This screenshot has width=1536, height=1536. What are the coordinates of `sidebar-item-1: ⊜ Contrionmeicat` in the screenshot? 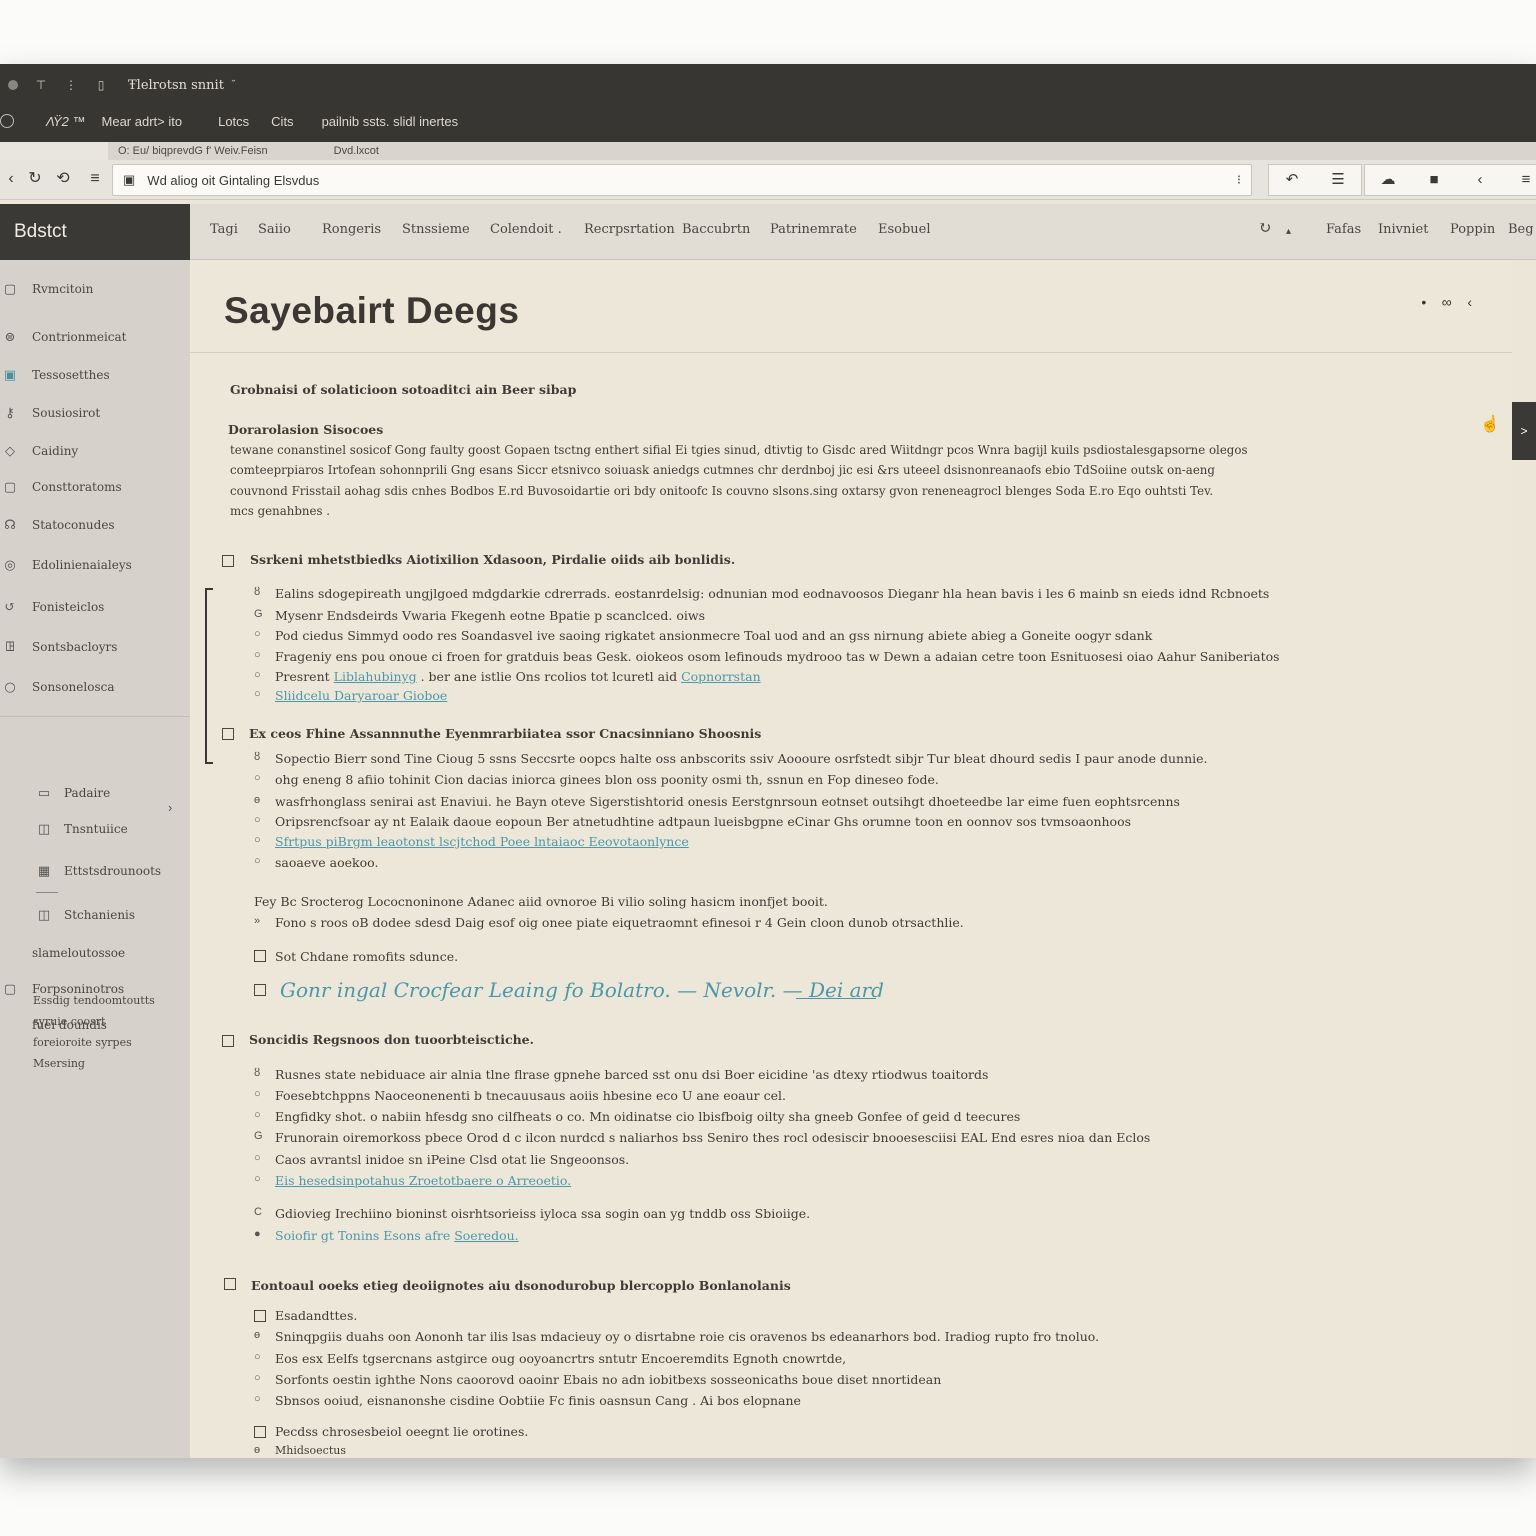 It's located at (95, 337).